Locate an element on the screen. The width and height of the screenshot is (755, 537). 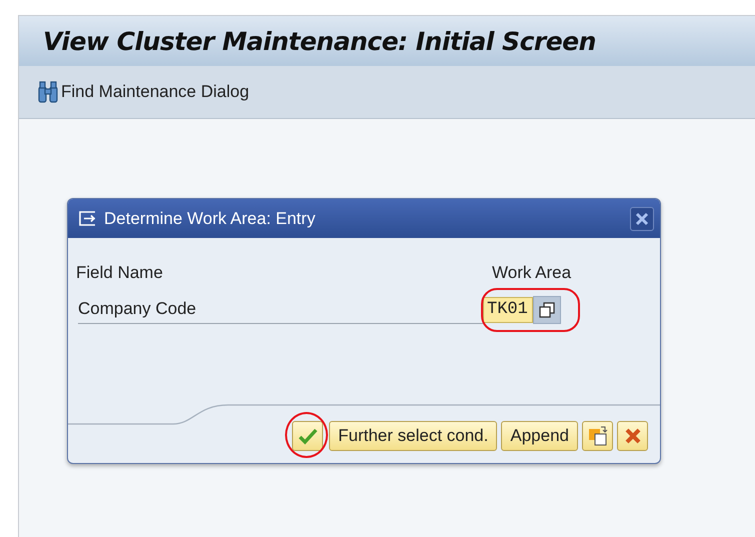
entry-icon is located at coordinates (88, 219).